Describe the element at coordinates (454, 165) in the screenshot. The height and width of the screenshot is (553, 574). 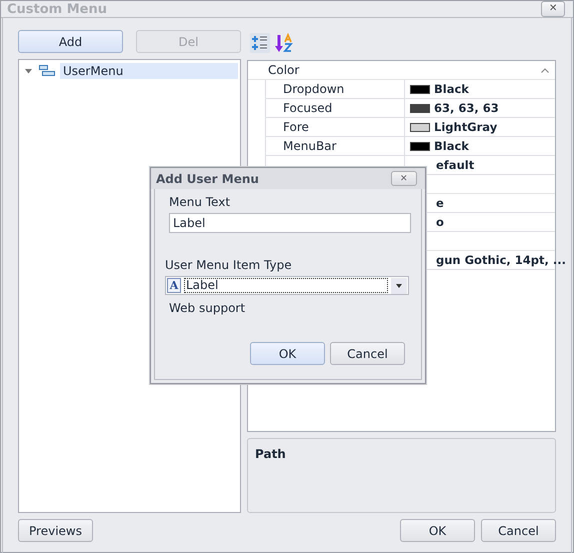
I see `property-value: efault` at that location.